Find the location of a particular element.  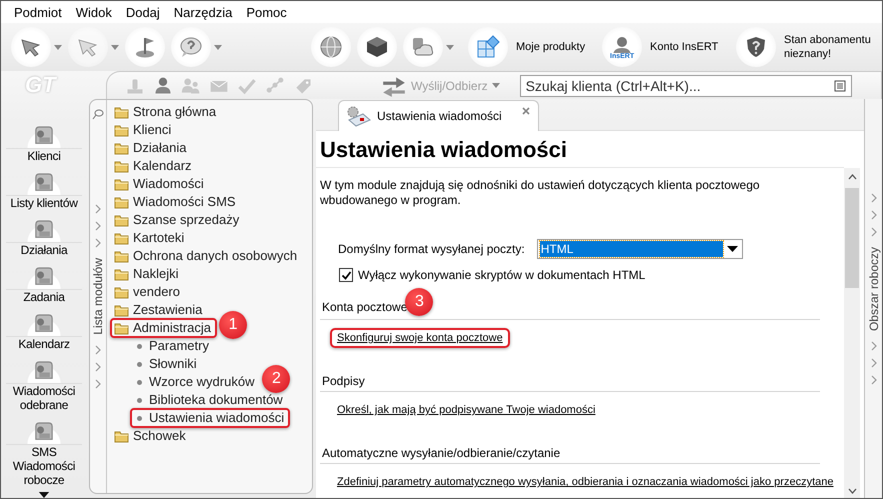

toolbar-button: Moje produkty is located at coordinates (528, 47).